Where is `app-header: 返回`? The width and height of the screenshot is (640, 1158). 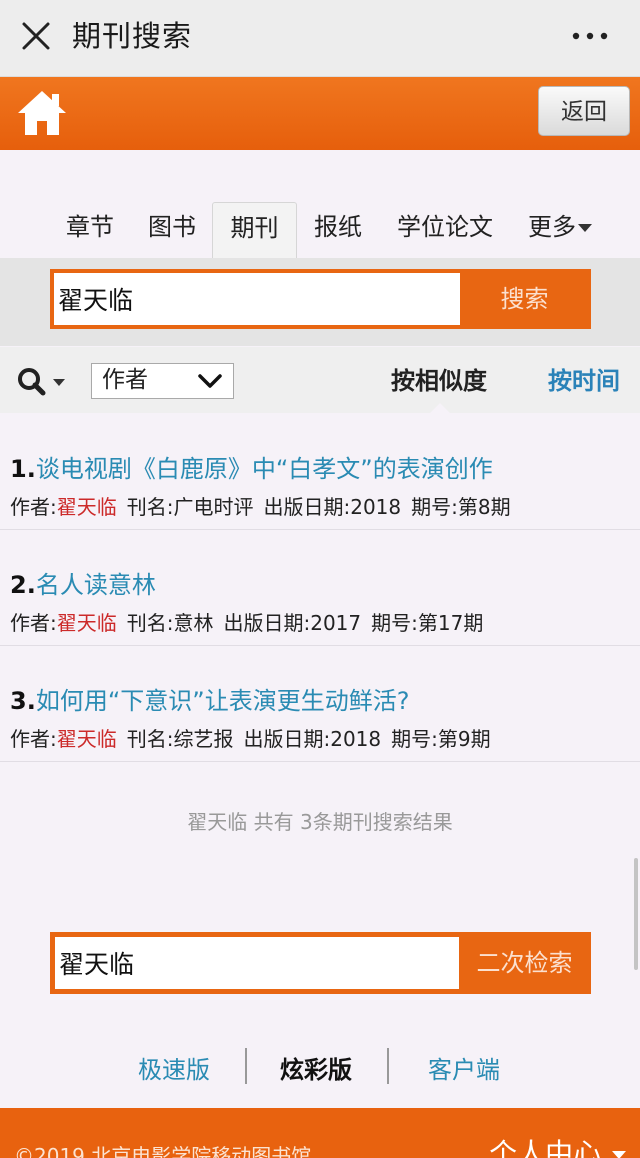 app-header: 返回 is located at coordinates (320, 113).